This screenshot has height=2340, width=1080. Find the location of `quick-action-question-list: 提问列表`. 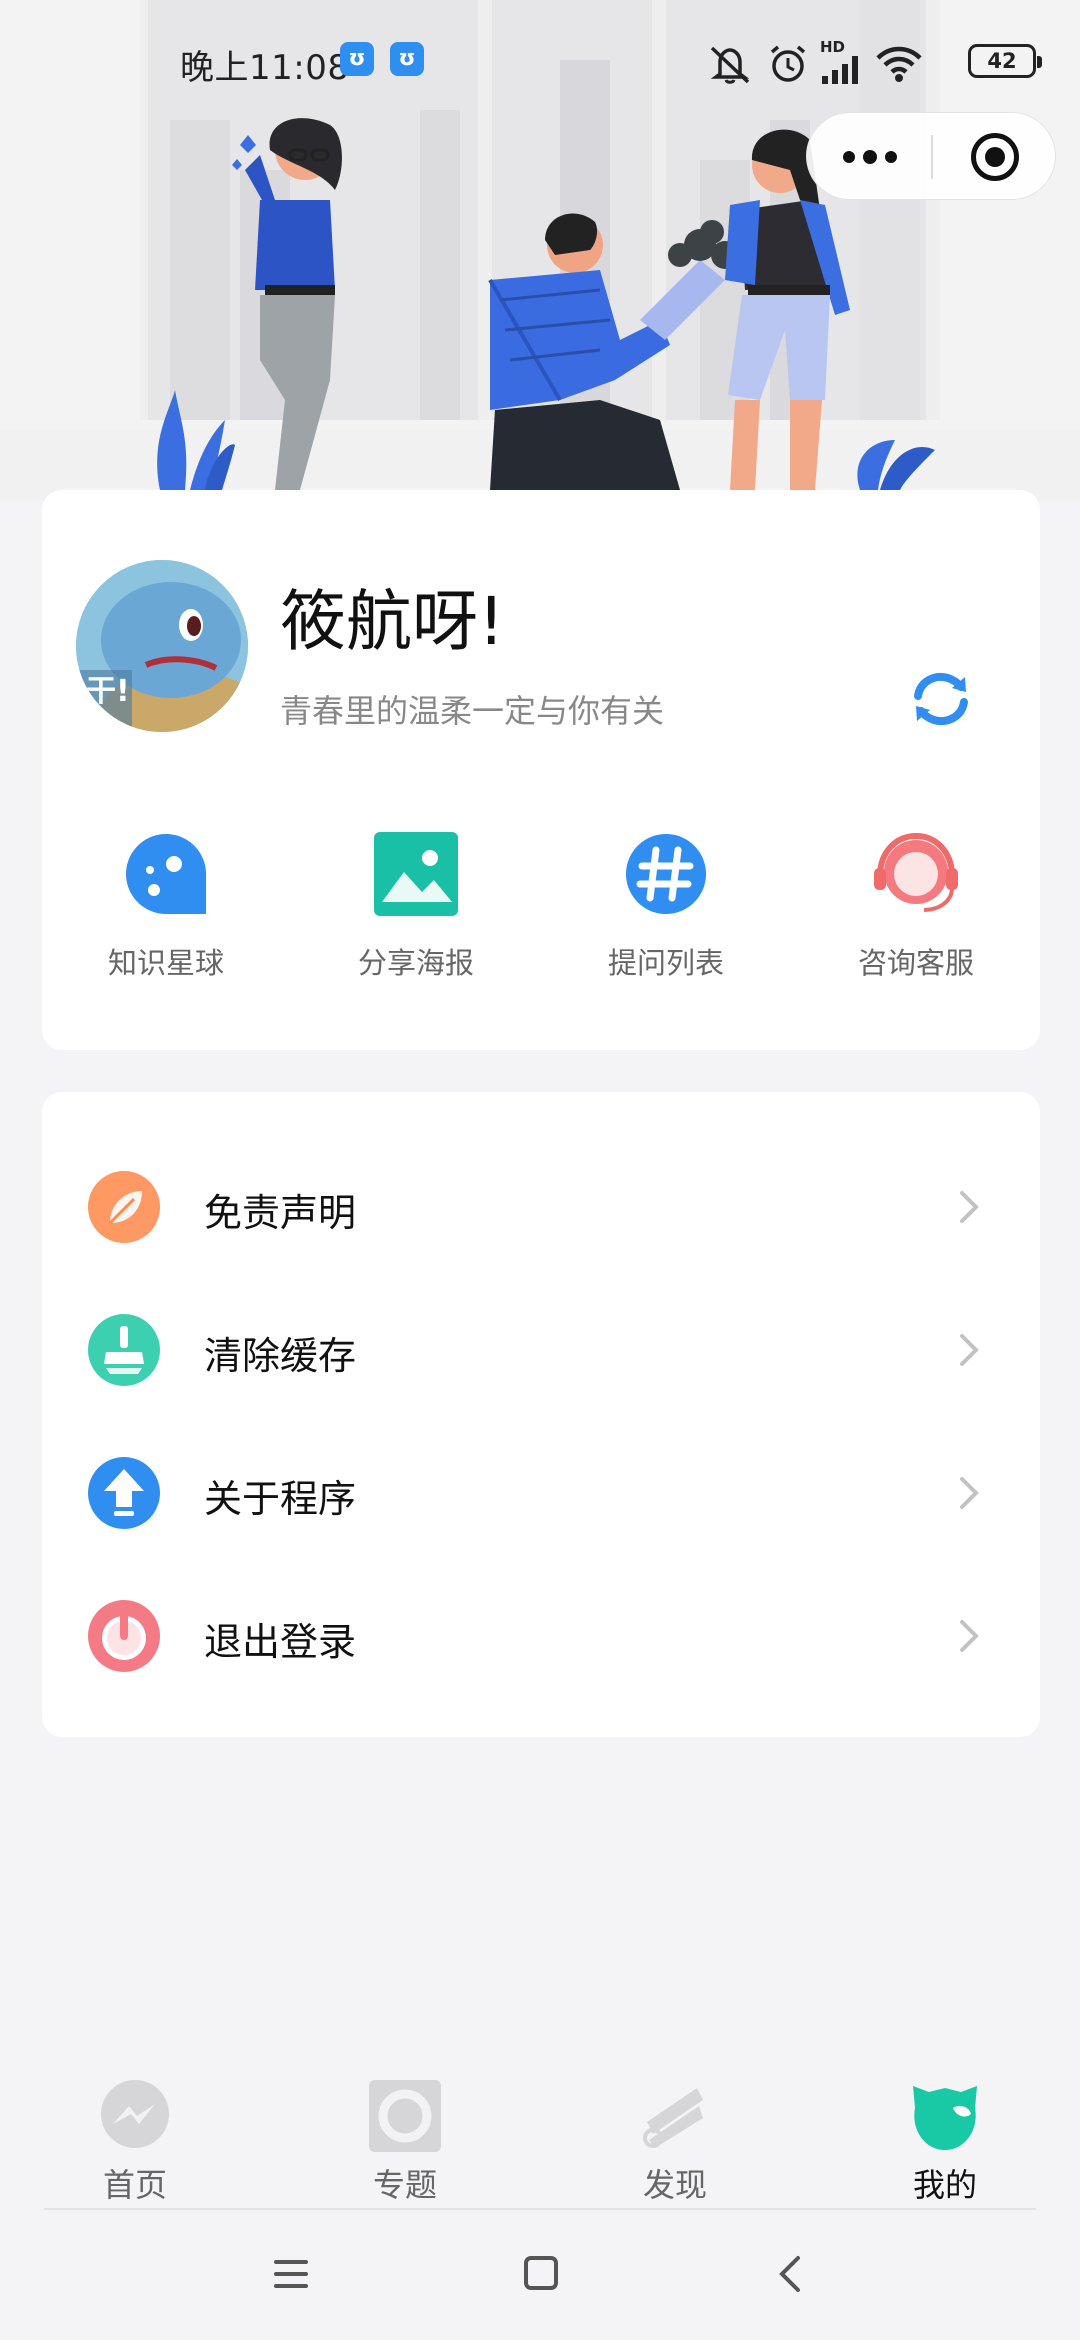

quick-action-question-list: 提问列表 is located at coordinates (666, 910).